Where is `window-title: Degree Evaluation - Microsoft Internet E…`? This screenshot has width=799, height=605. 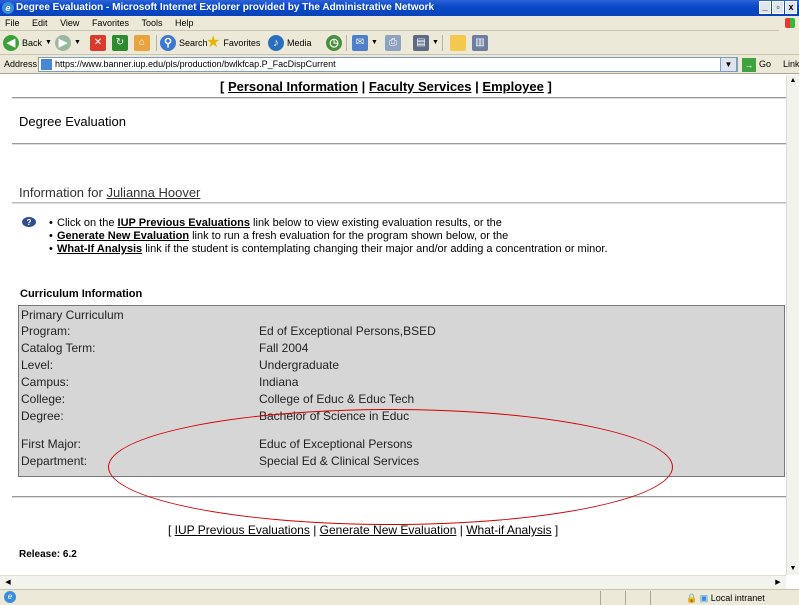 window-title: Degree Evaluation - Microsoft Internet E… is located at coordinates (225, 7).